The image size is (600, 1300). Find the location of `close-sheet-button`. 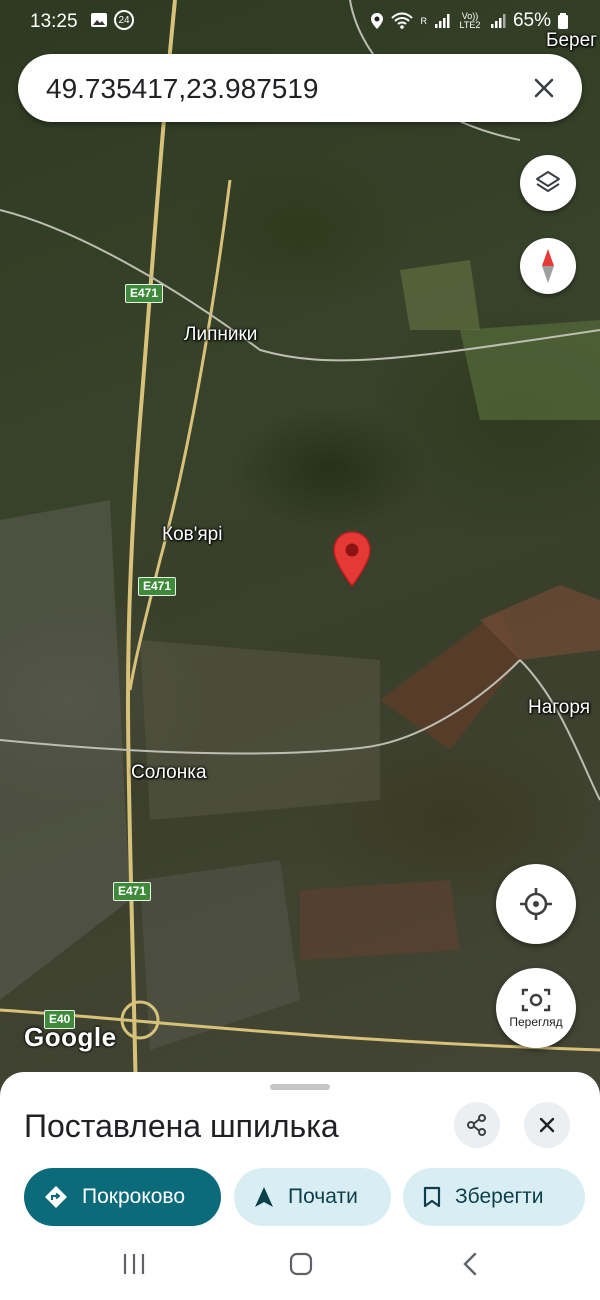

close-sheet-button is located at coordinates (547, 1125).